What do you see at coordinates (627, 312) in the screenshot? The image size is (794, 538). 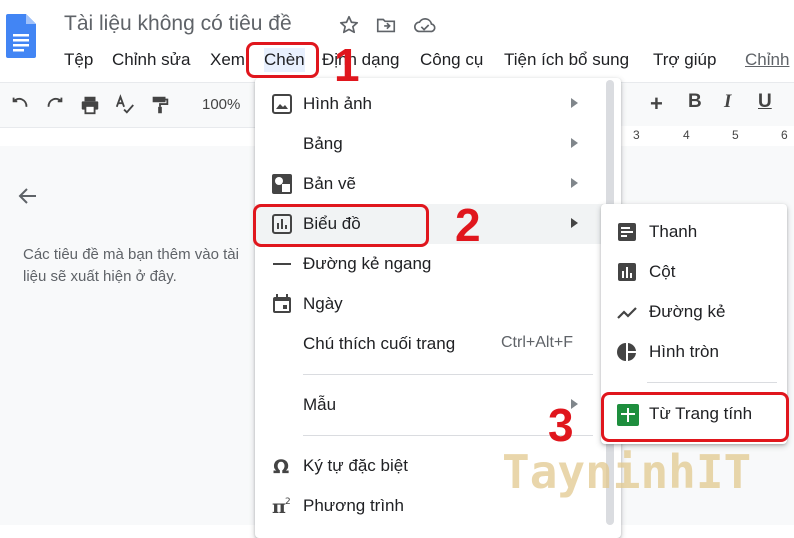 I see `line-chart-icon` at bounding box center [627, 312].